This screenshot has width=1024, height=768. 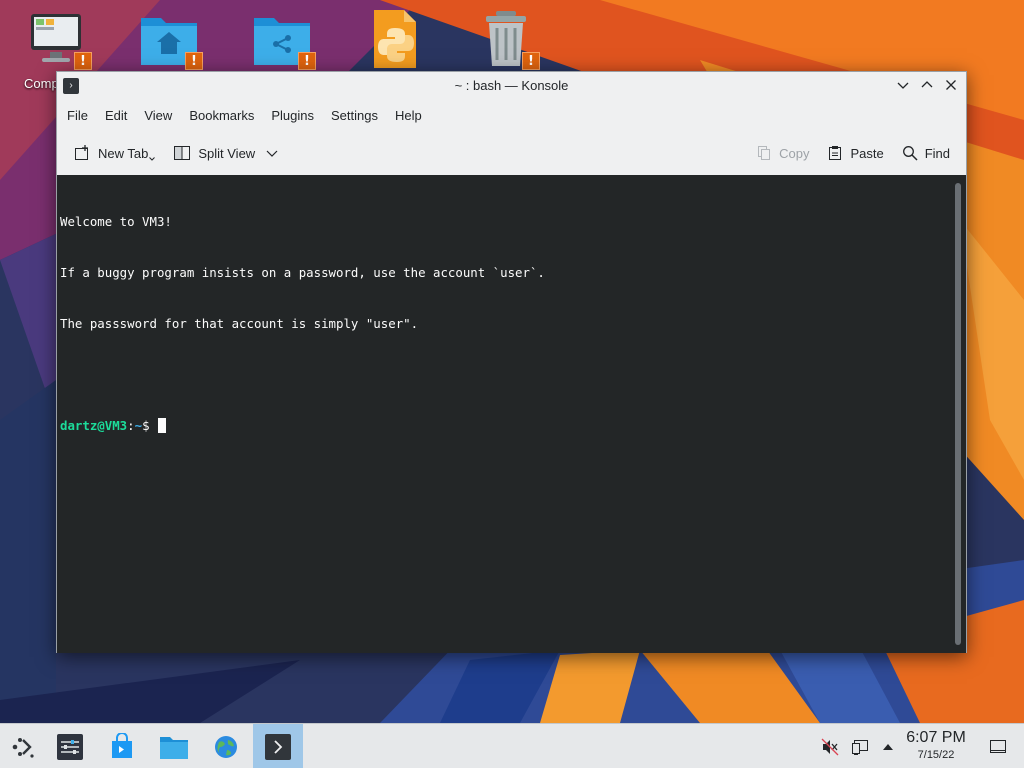 I want to click on task-konsole, so click(x=278, y=746).